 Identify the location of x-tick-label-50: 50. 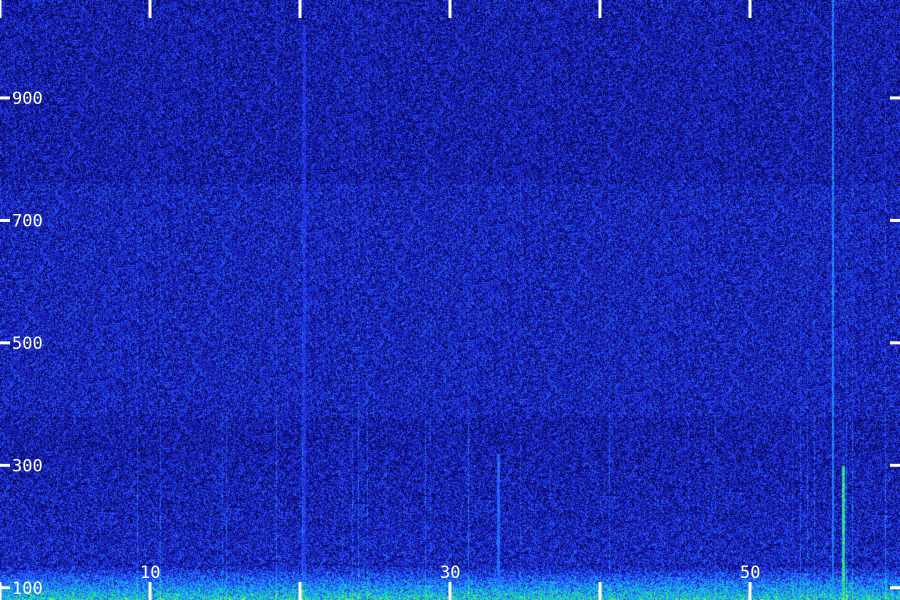
(750, 573).